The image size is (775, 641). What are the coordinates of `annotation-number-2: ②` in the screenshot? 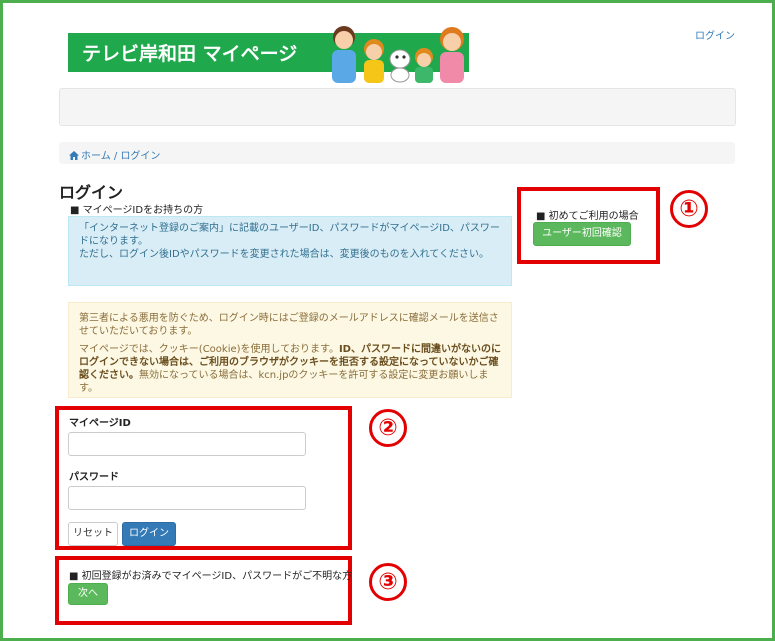 It's located at (388, 428).